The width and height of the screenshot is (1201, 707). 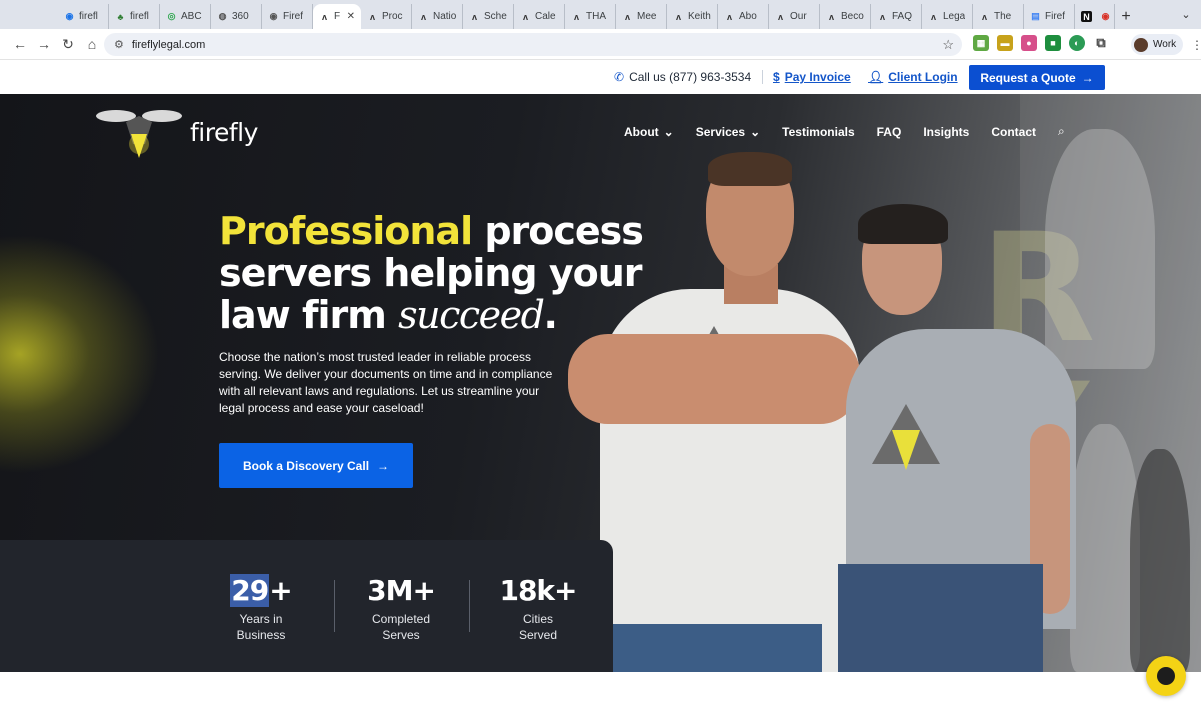 I want to click on browser-tab: ◎ ABC, so click(x=185, y=16).